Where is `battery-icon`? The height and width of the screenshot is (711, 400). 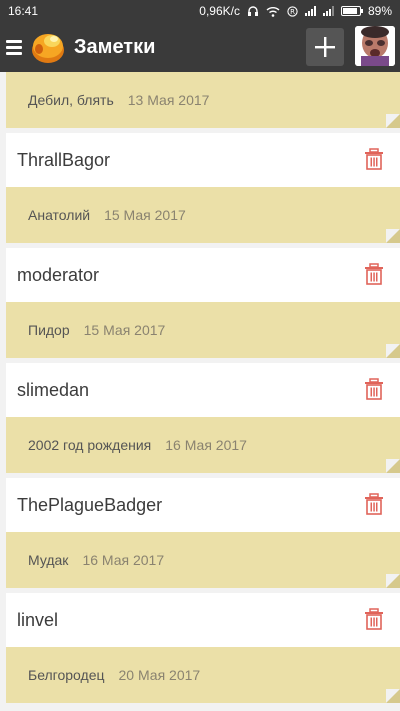 battery-icon is located at coordinates (351, 11).